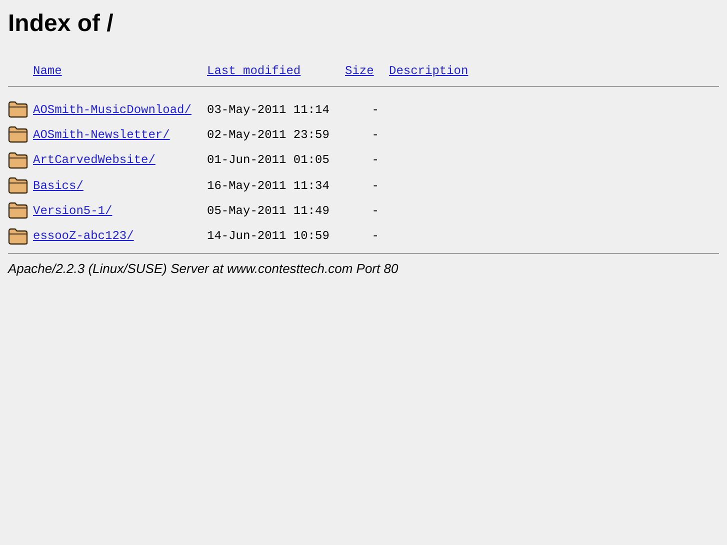 This screenshot has height=545, width=727. What do you see at coordinates (268, 185) in the screenshot?
I see `modified-date: 16-May-2011 11:34` at bounding box center [268, 185].